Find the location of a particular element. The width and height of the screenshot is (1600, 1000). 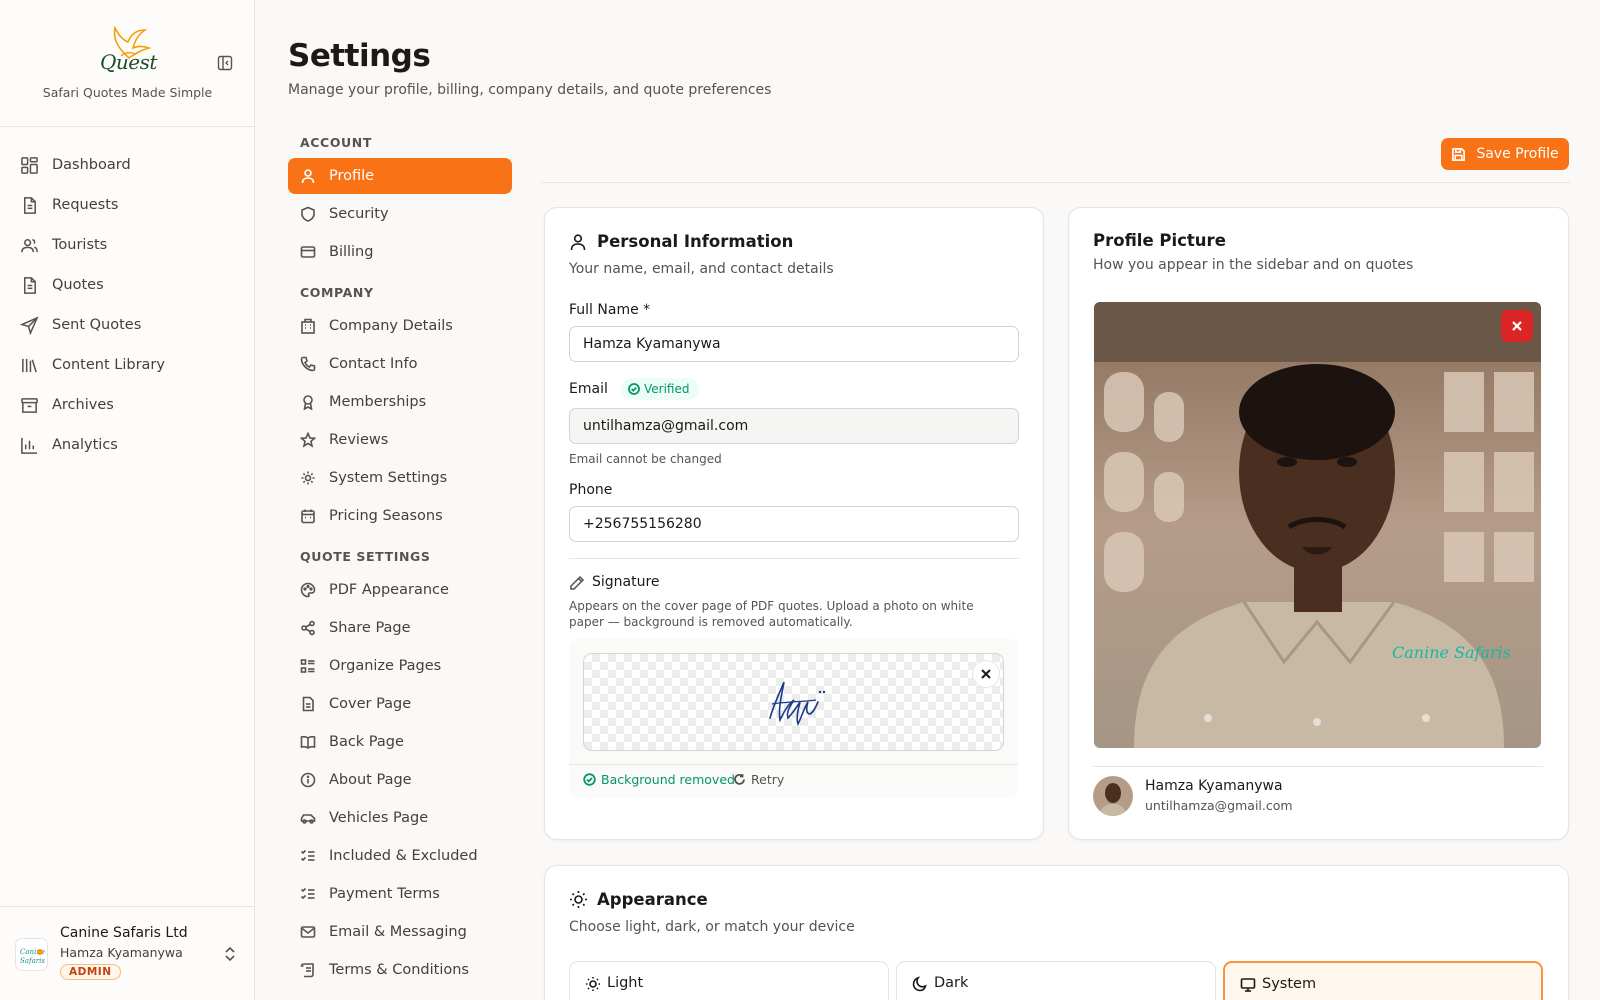

settings-tab-back-page: Back Page is located at coordinates (400, 742).